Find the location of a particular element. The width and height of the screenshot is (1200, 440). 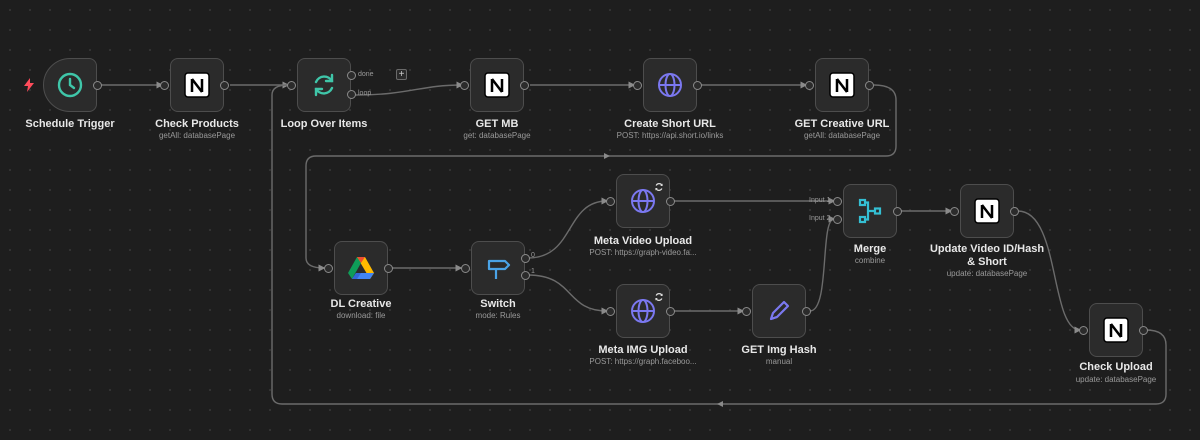

node-update-video-id-hash-short is located at coordinates (987, 211).